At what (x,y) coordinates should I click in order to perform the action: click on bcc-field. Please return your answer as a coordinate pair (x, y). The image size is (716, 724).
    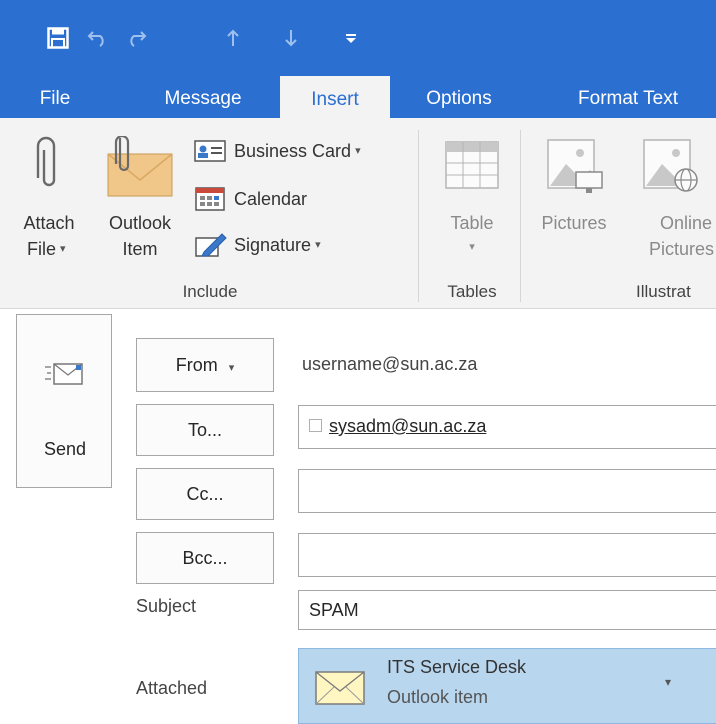
    Looking at the image, I should click on (507, 555).